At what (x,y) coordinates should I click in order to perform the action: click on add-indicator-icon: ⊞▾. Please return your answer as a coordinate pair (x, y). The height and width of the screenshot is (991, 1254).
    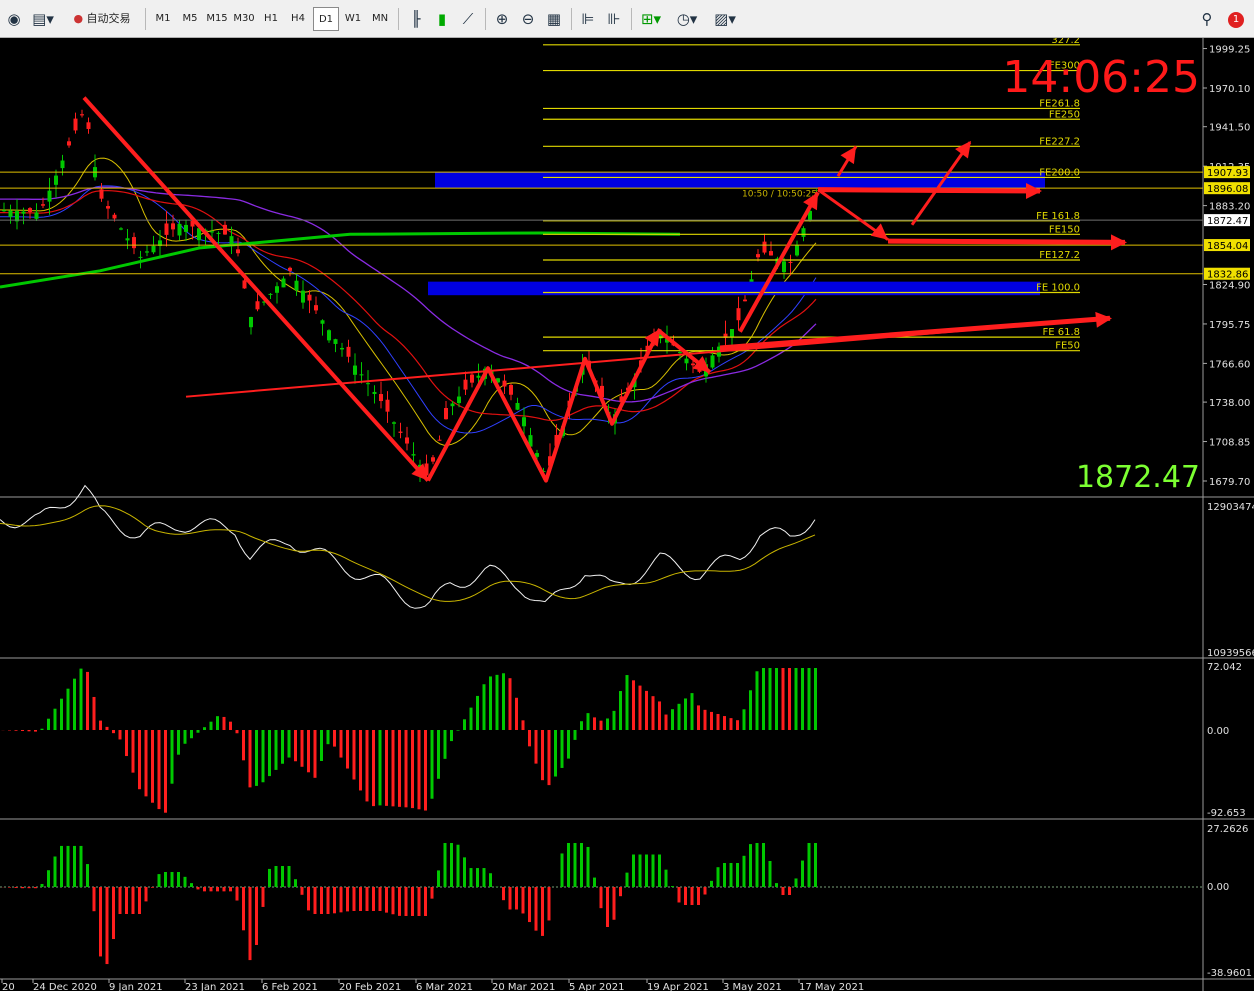
    Looking at the image, I should click on (651, 19).